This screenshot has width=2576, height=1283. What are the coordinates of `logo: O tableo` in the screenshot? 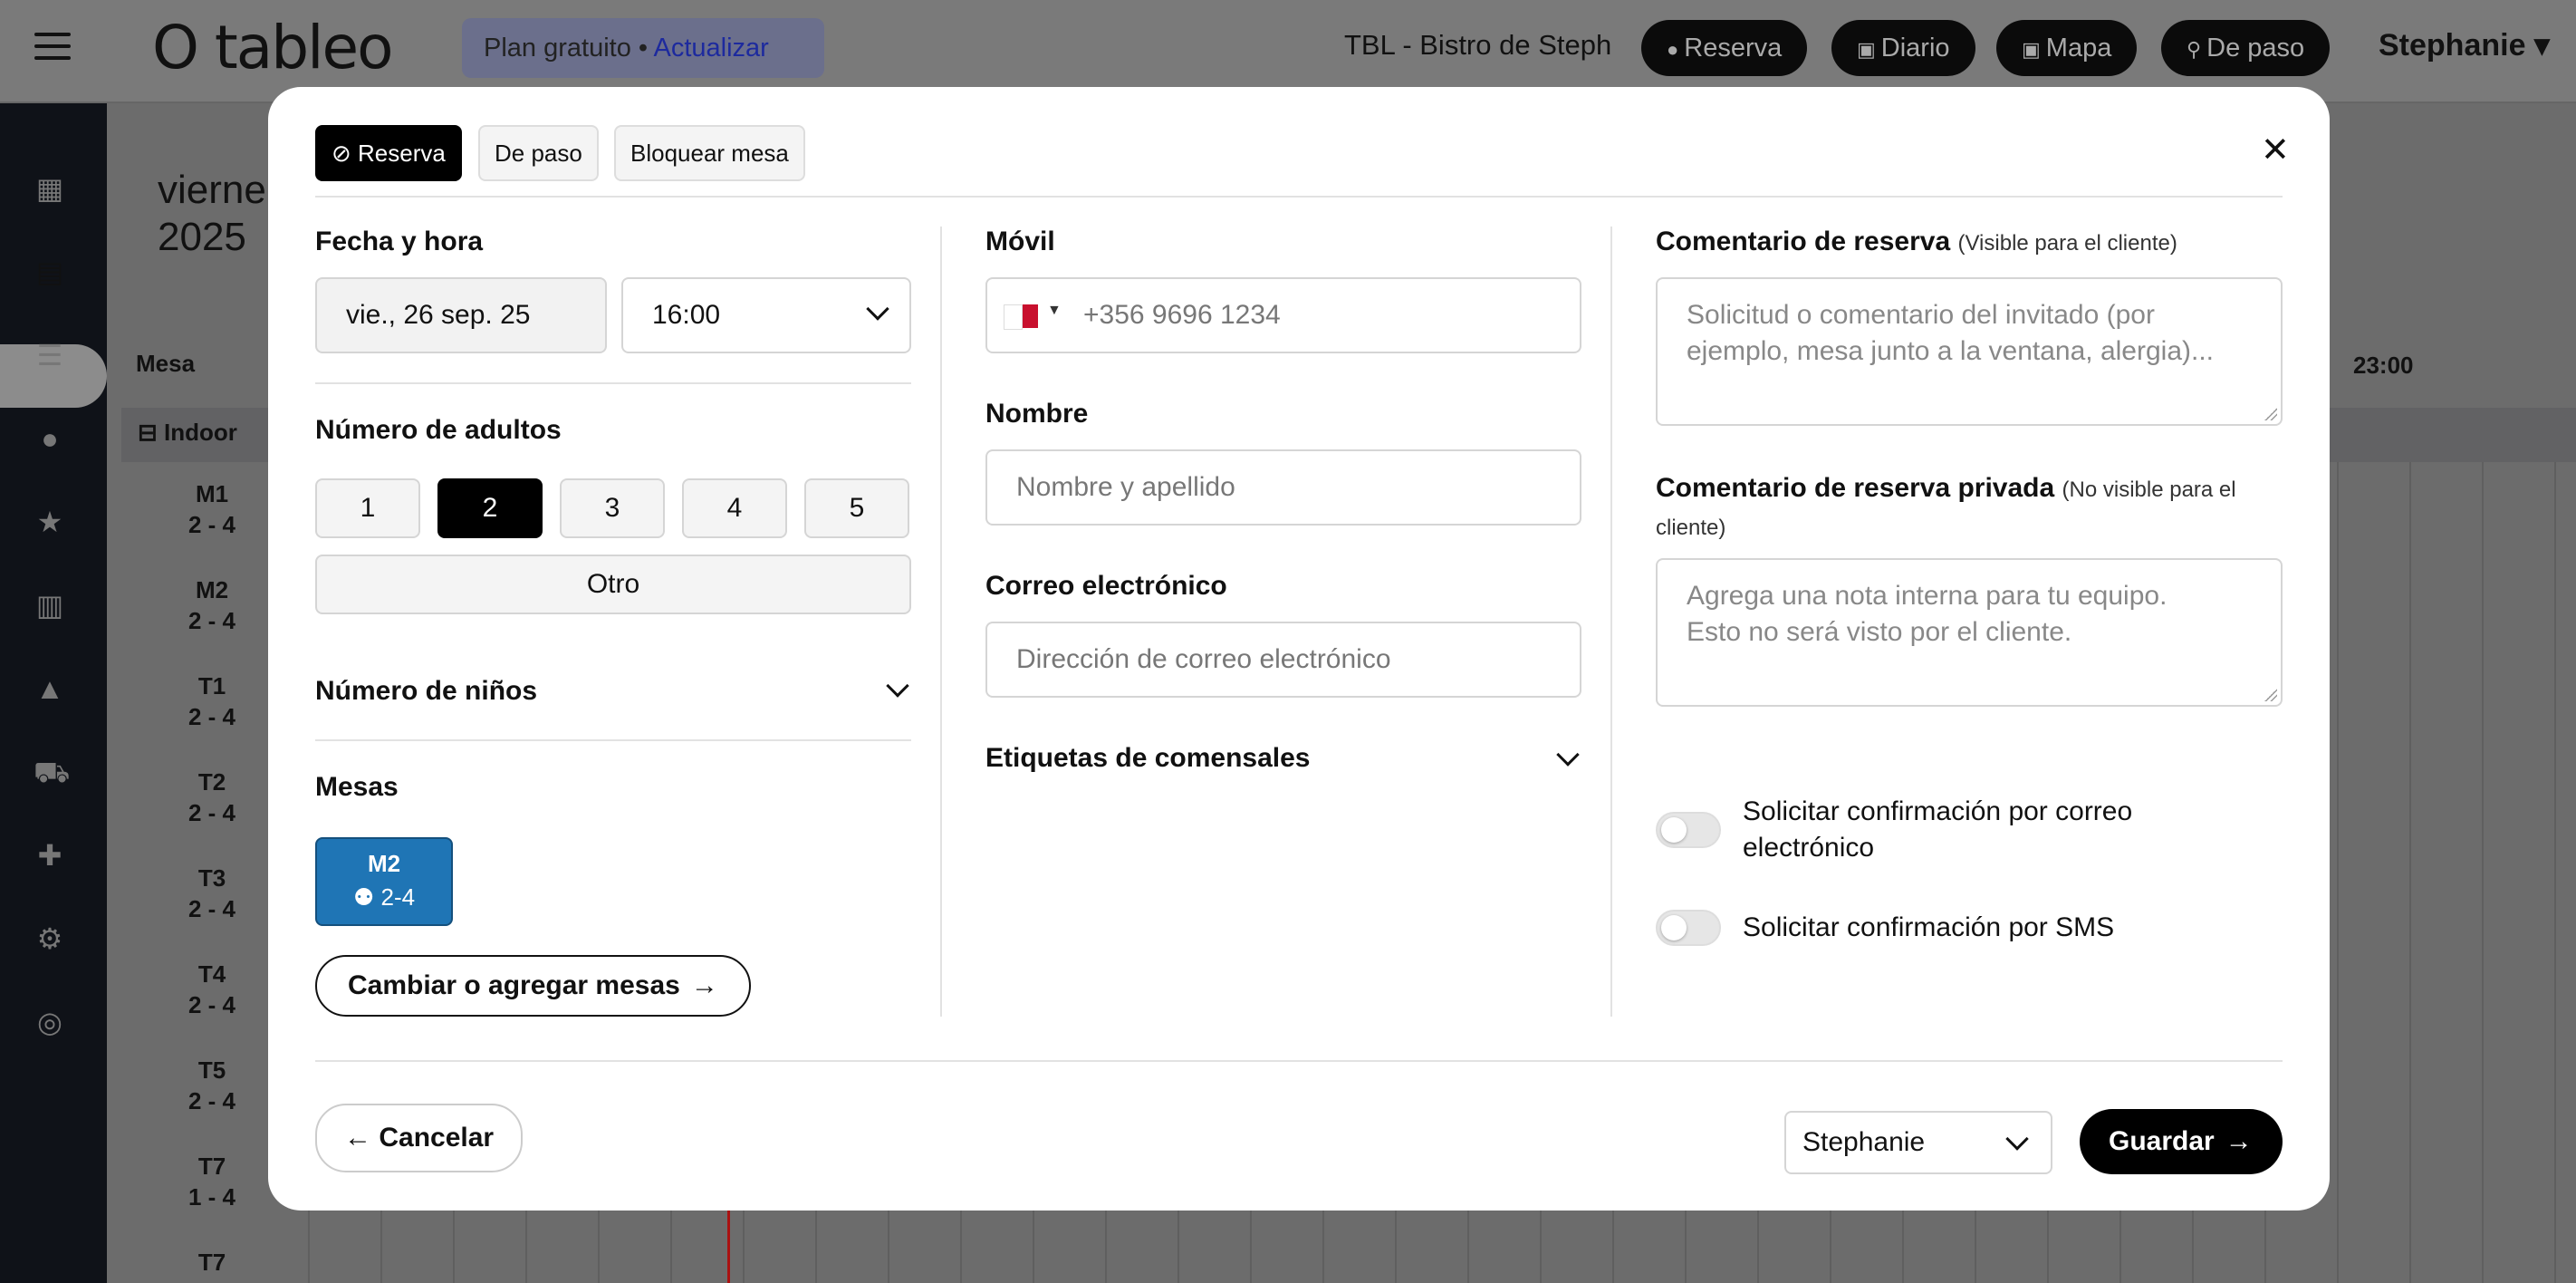 It's located at (272, 47).